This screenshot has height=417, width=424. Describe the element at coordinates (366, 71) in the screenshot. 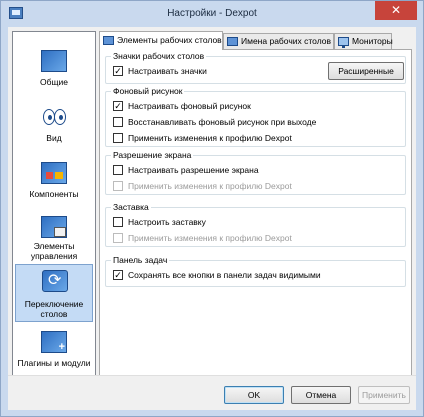

I see `advanced-button: Расширенные` at that location.